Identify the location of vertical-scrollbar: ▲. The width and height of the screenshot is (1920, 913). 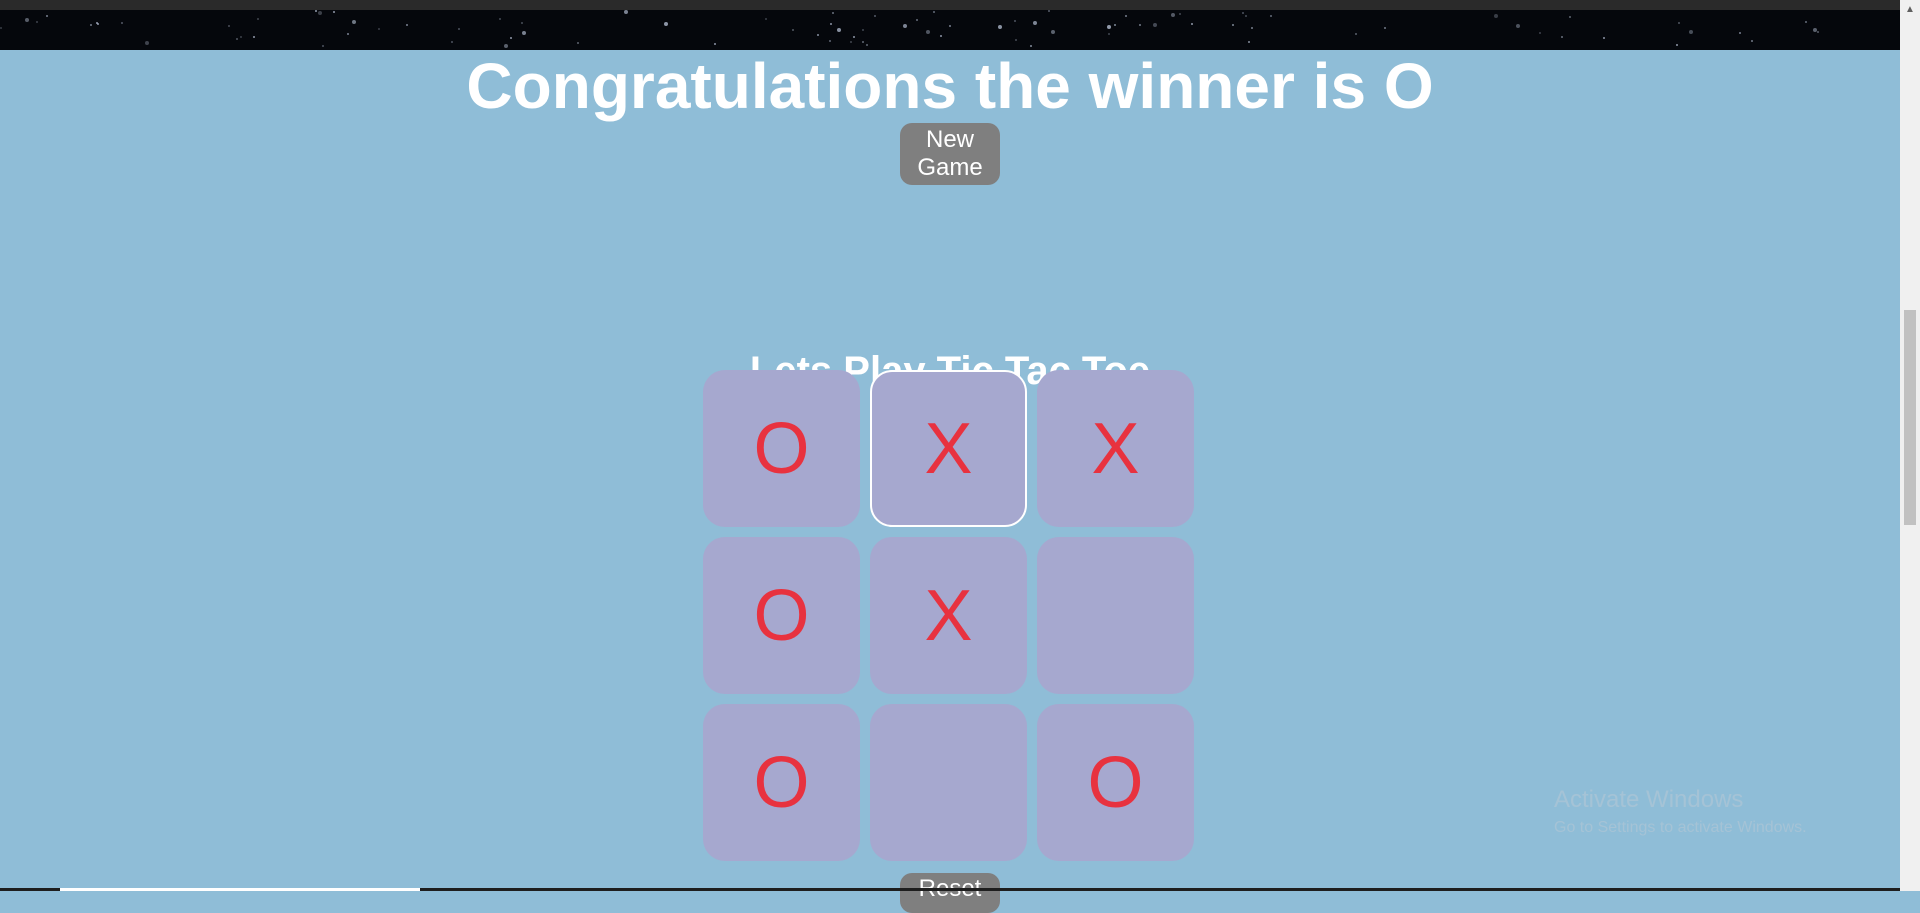
(1910, 445).